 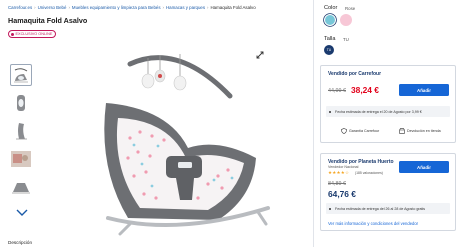 I want to click on warranty-label: Garantía Carrefour, so click(x=364, y=131).